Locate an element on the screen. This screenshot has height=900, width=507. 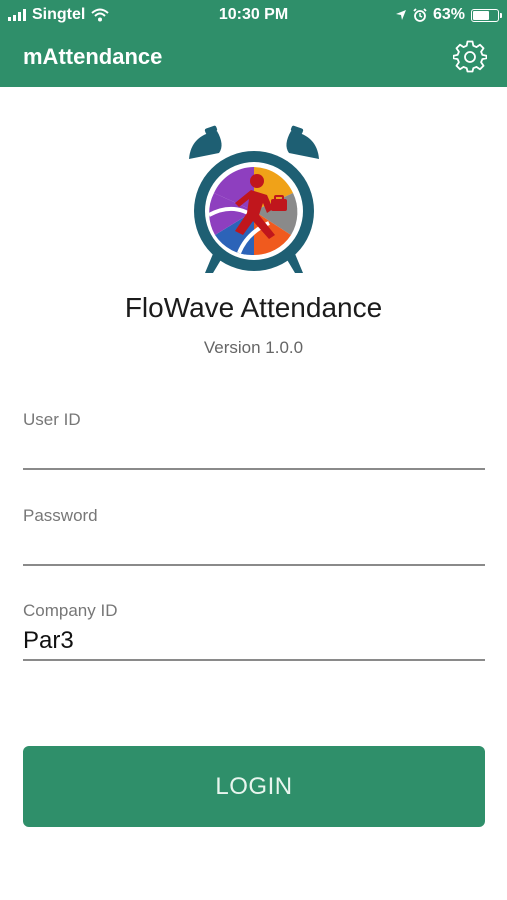
flowave-logo is located at coordinates (254, 199).